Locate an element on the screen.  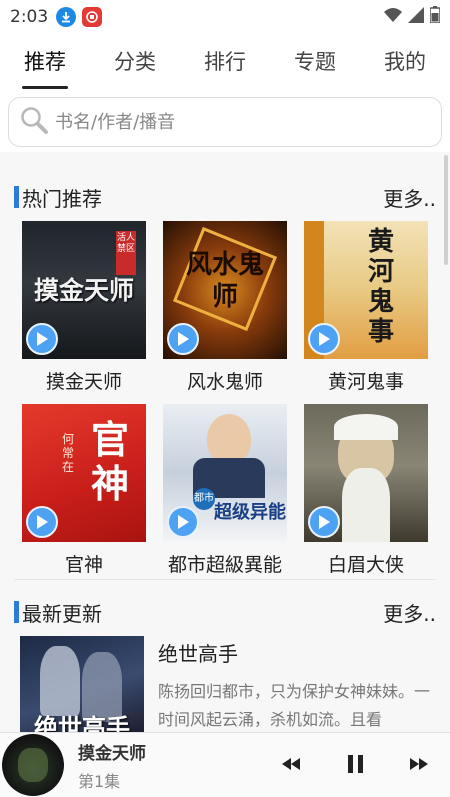
book-title: 风水鬼师 is located at coordinates (224, 382).